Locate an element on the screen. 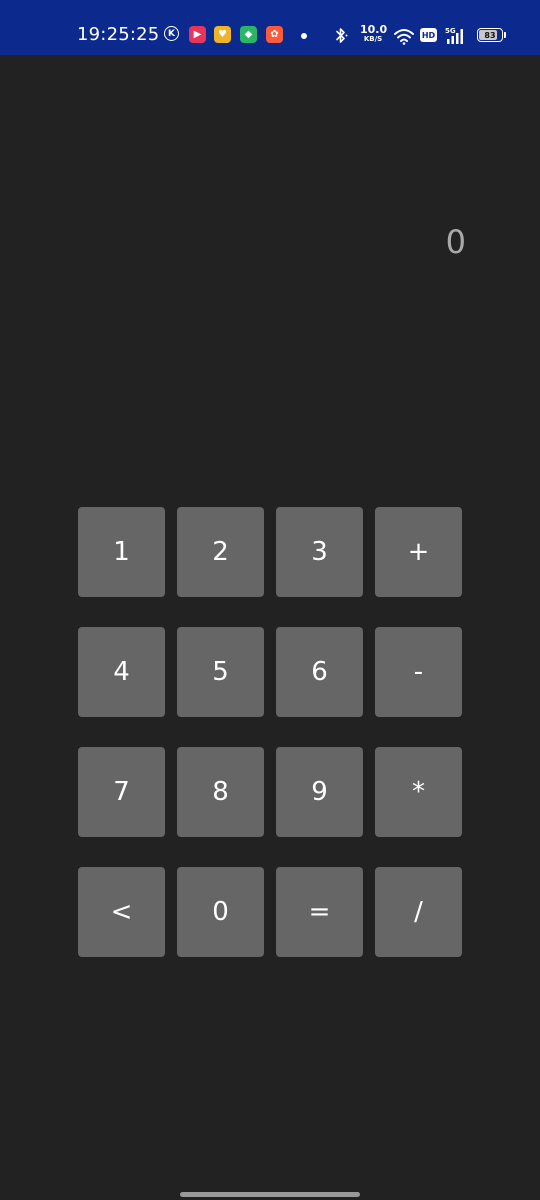  key-equals: = is located at coordinates (319, 912).